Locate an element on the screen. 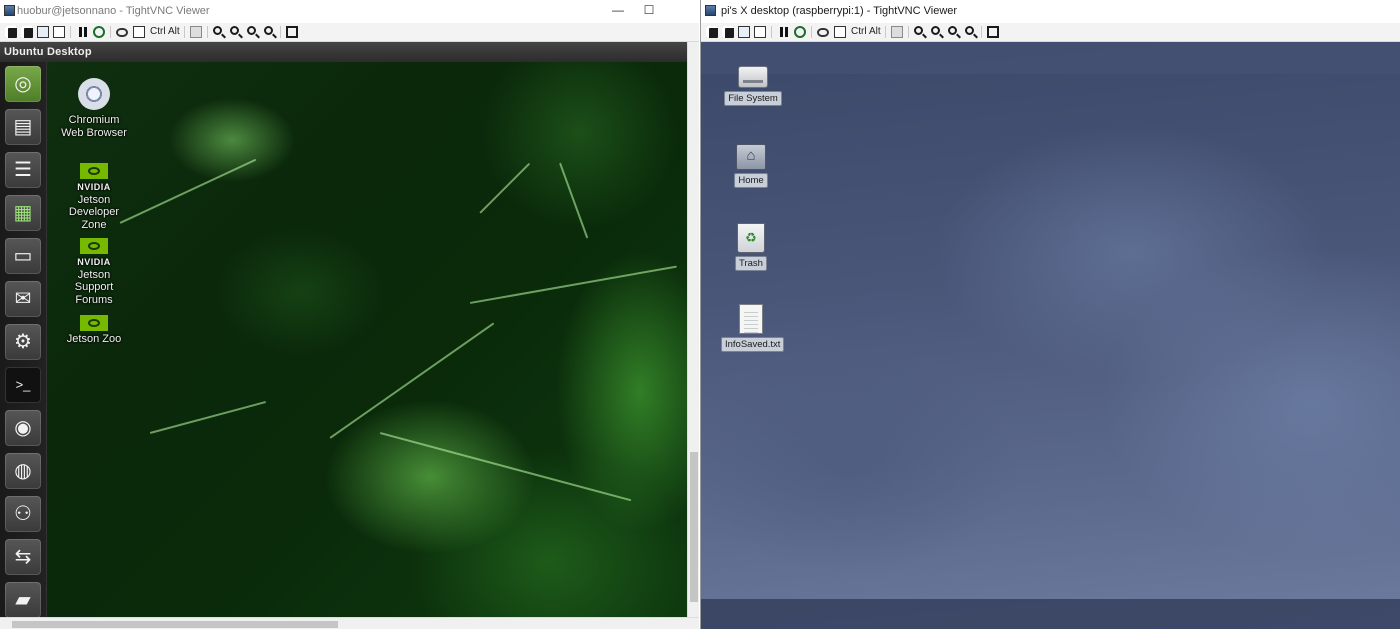 The image size is (1400, 629). desktop-icon-file-system: File System is located at coordinates (753, 86).